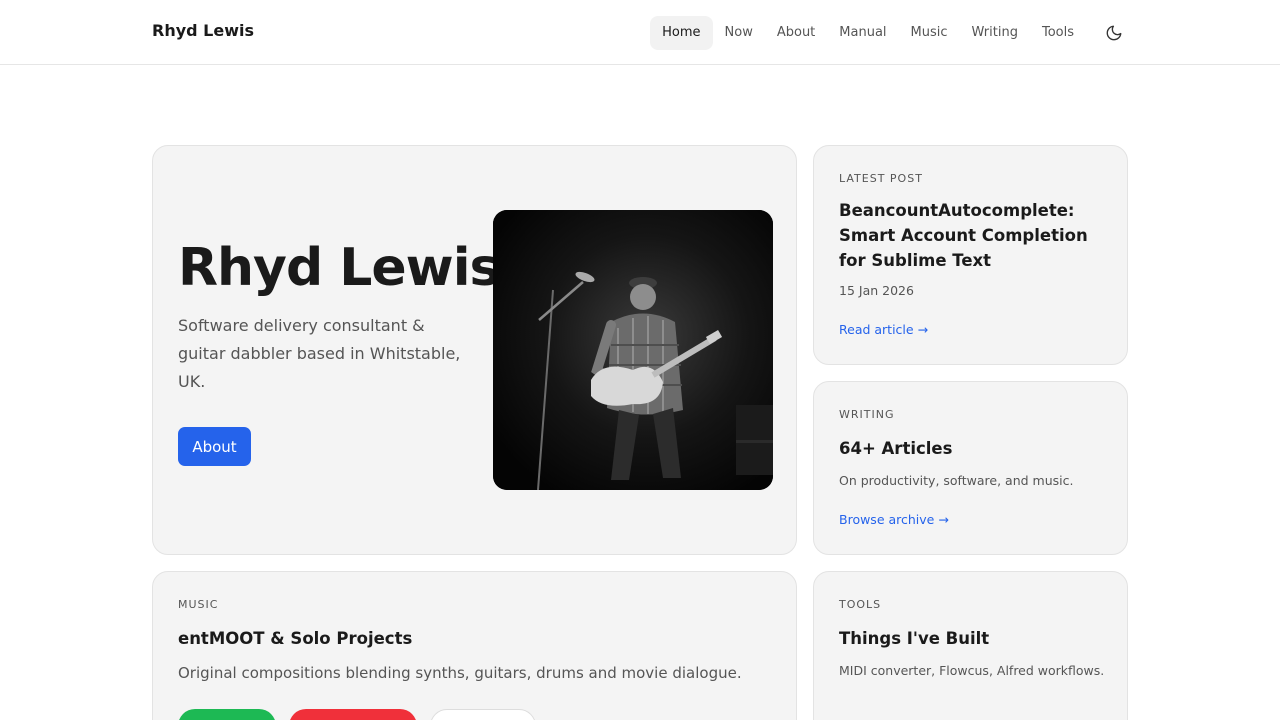 The image size is (1280, 720). Describe the element at coordinates (929, 33) in the screenshot. I see `nav-music: Music` at that location.